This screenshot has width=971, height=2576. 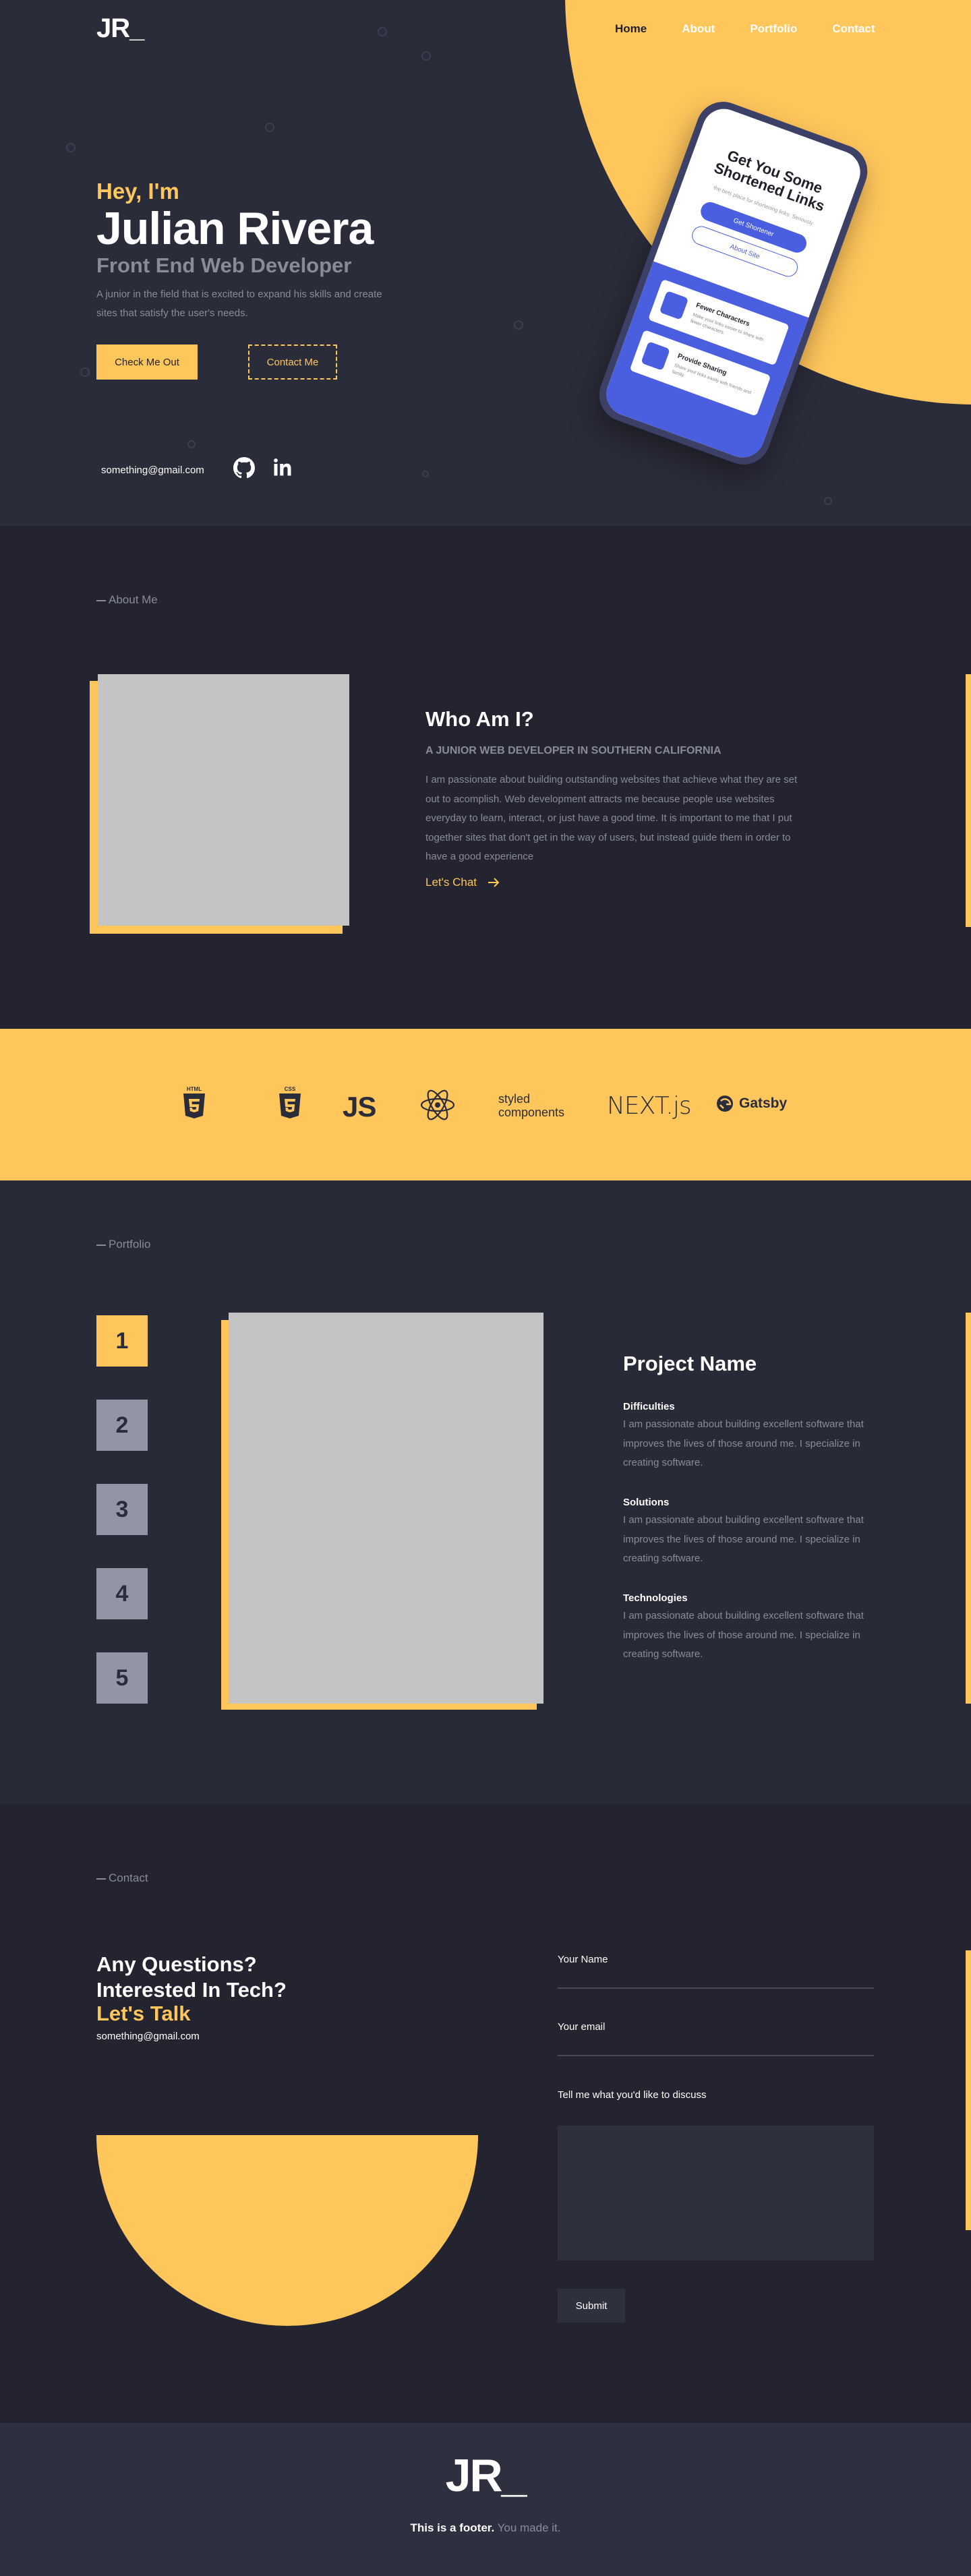 What do you see at coordinates (531, 1105) in the screenshot?
I see `styled-components-logo: styled components` at bounding box center [531, 1105].